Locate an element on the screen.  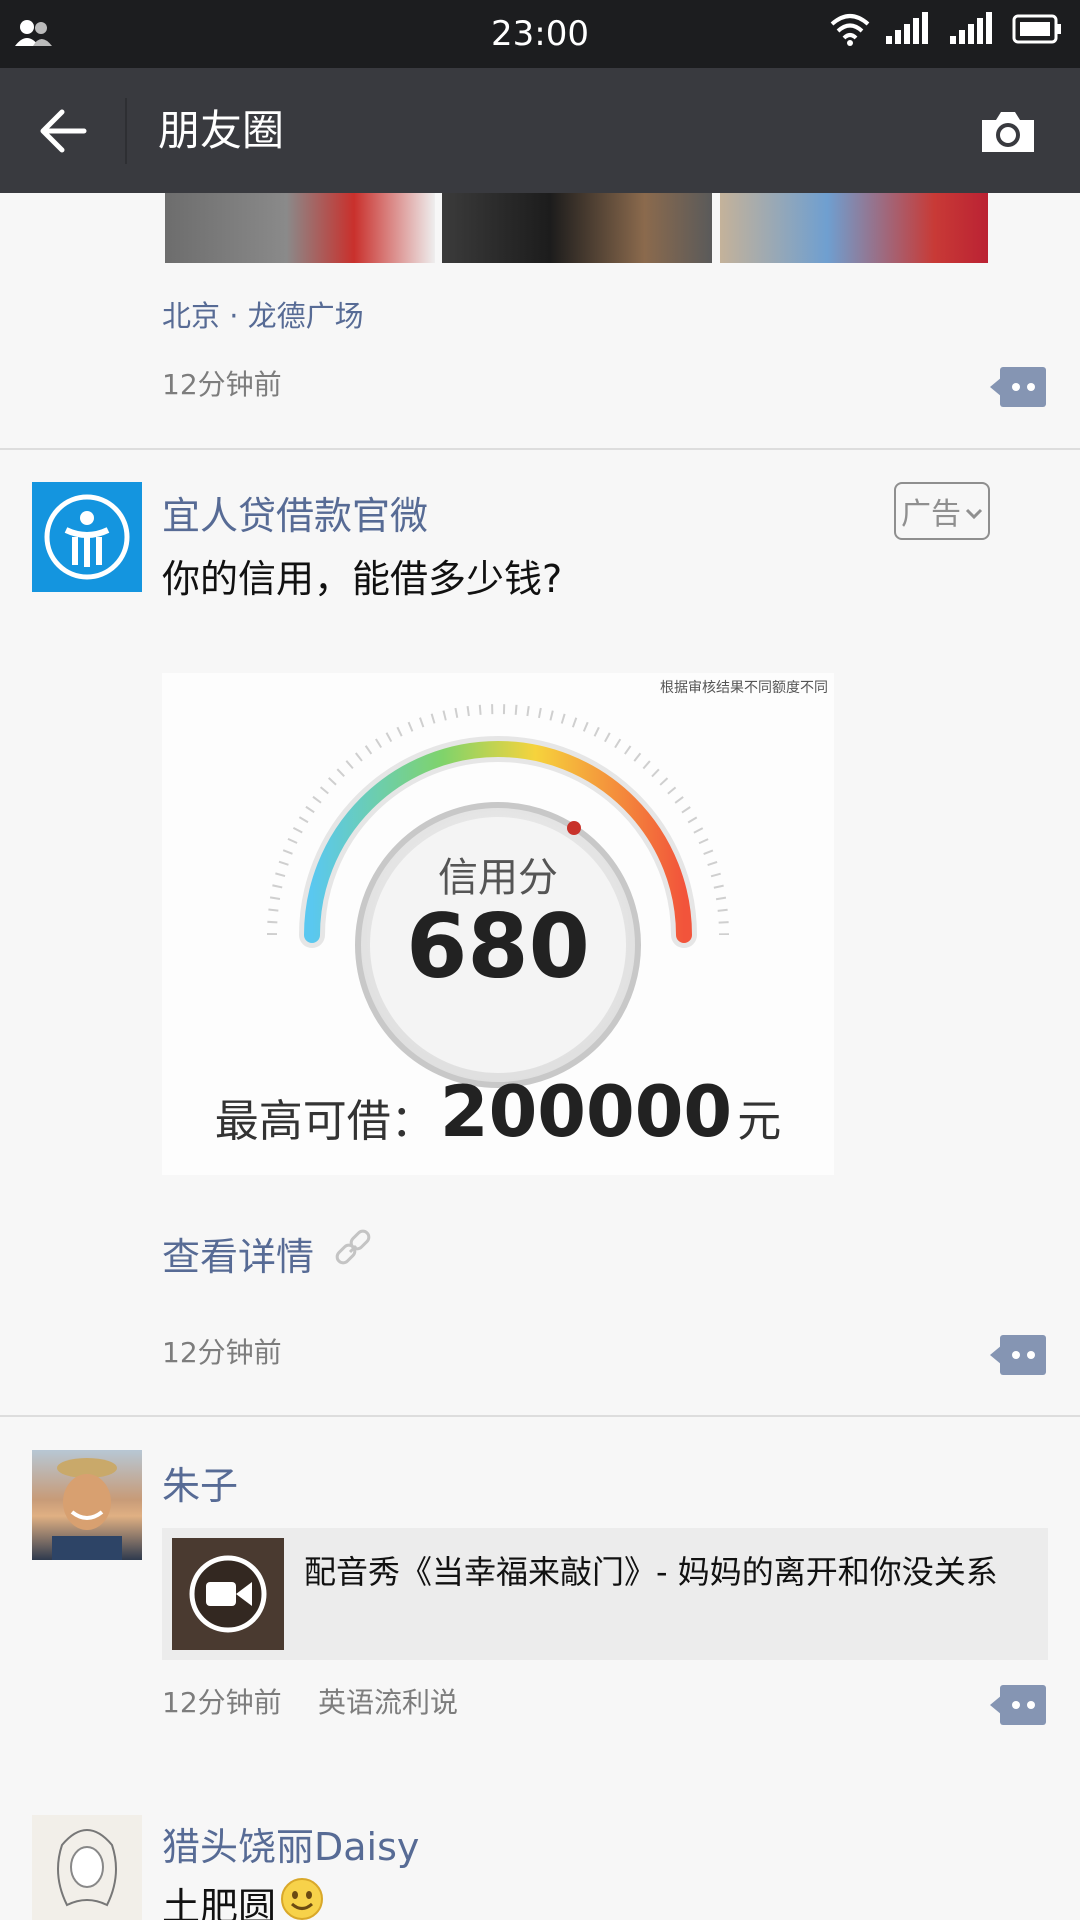
back-arrow-icon is located at coordinates (63, 131).